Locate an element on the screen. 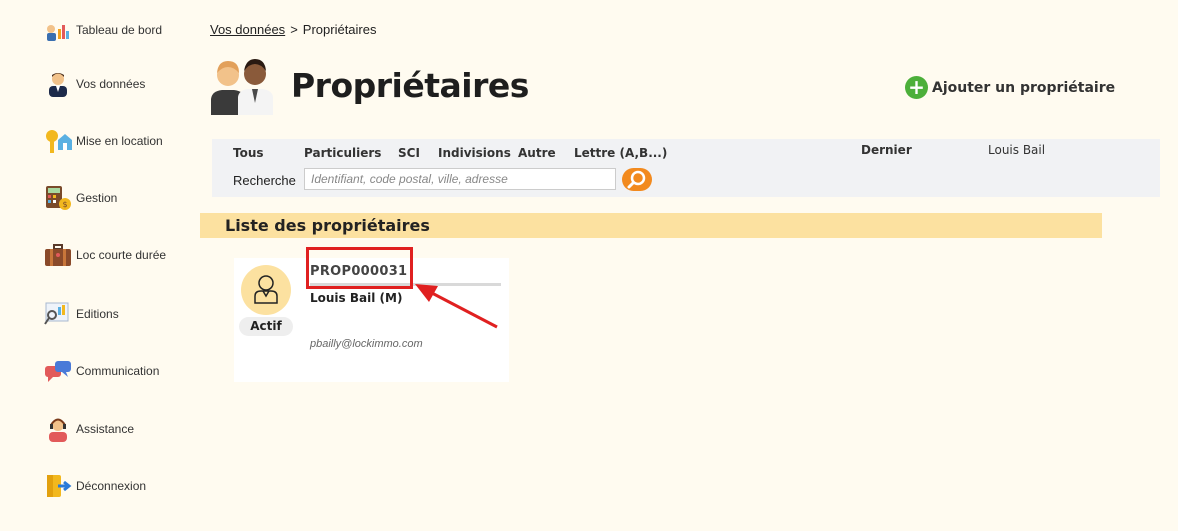 The image size is (1178, 531). sidebar-item-label: Tableau de bord is located at coordinates (119, 30).